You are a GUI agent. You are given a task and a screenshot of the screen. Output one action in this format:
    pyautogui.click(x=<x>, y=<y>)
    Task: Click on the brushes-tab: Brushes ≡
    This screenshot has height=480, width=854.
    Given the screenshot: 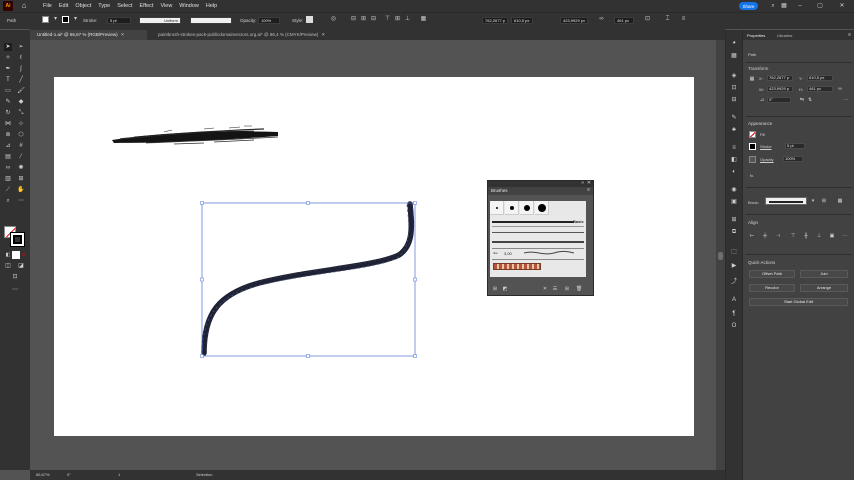 What is the action you would take?
    pyautogui.click(x=540, y=191)
    